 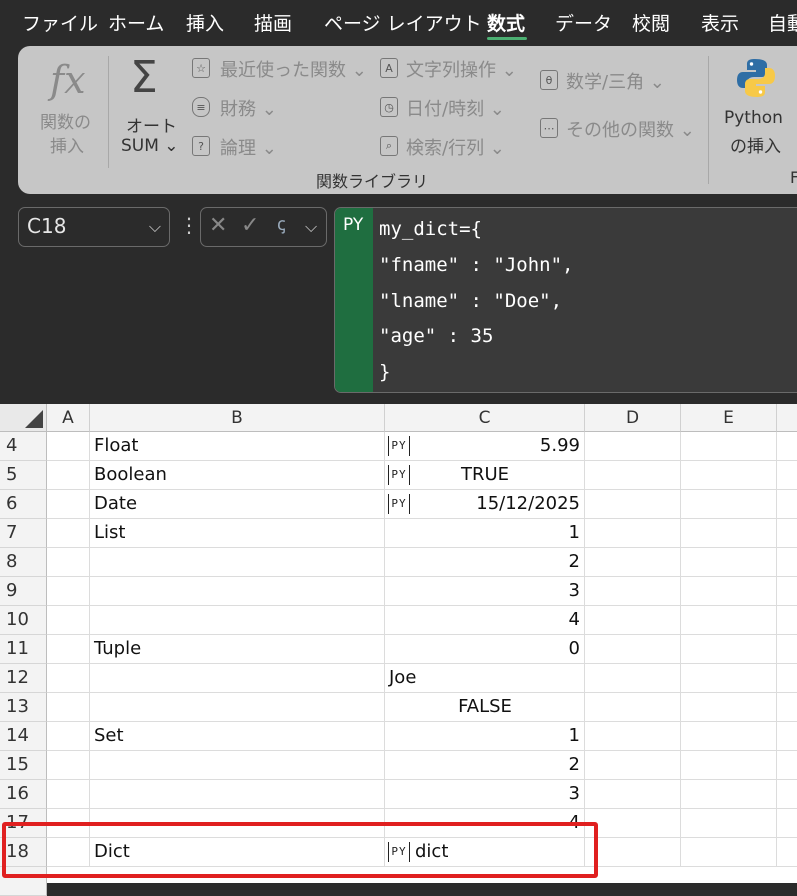 I want to click on cell-d15, so click(x=633, y=765).